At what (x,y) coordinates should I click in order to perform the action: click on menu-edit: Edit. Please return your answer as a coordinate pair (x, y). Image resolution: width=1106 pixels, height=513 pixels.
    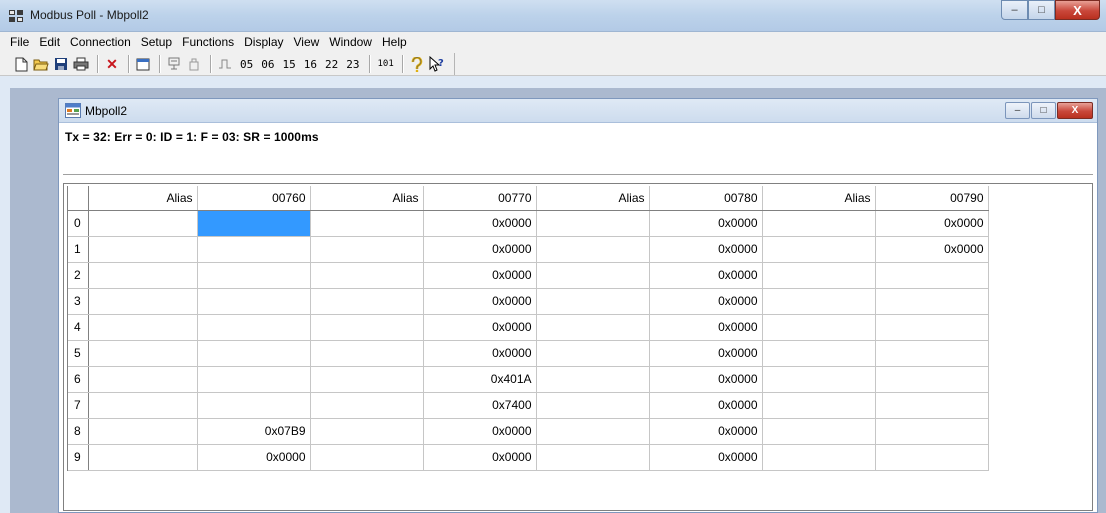
    Looking at the image, I should click on (49, 42).